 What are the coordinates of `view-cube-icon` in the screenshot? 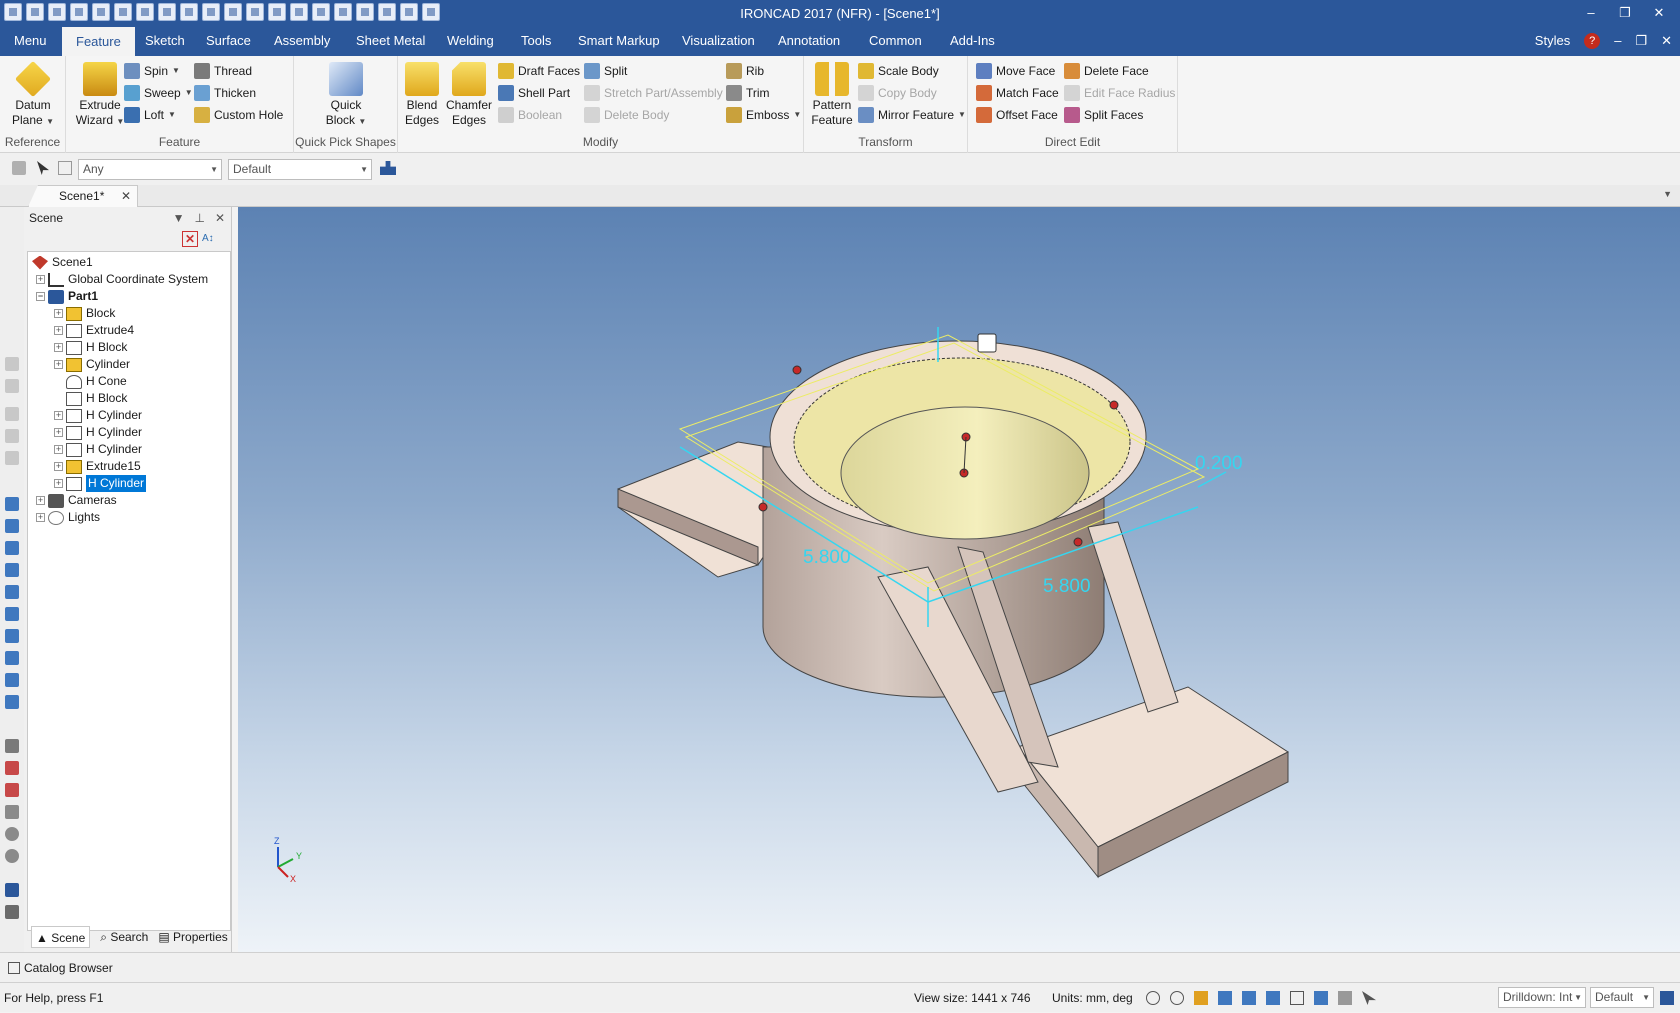 It's located at (1225, 998).